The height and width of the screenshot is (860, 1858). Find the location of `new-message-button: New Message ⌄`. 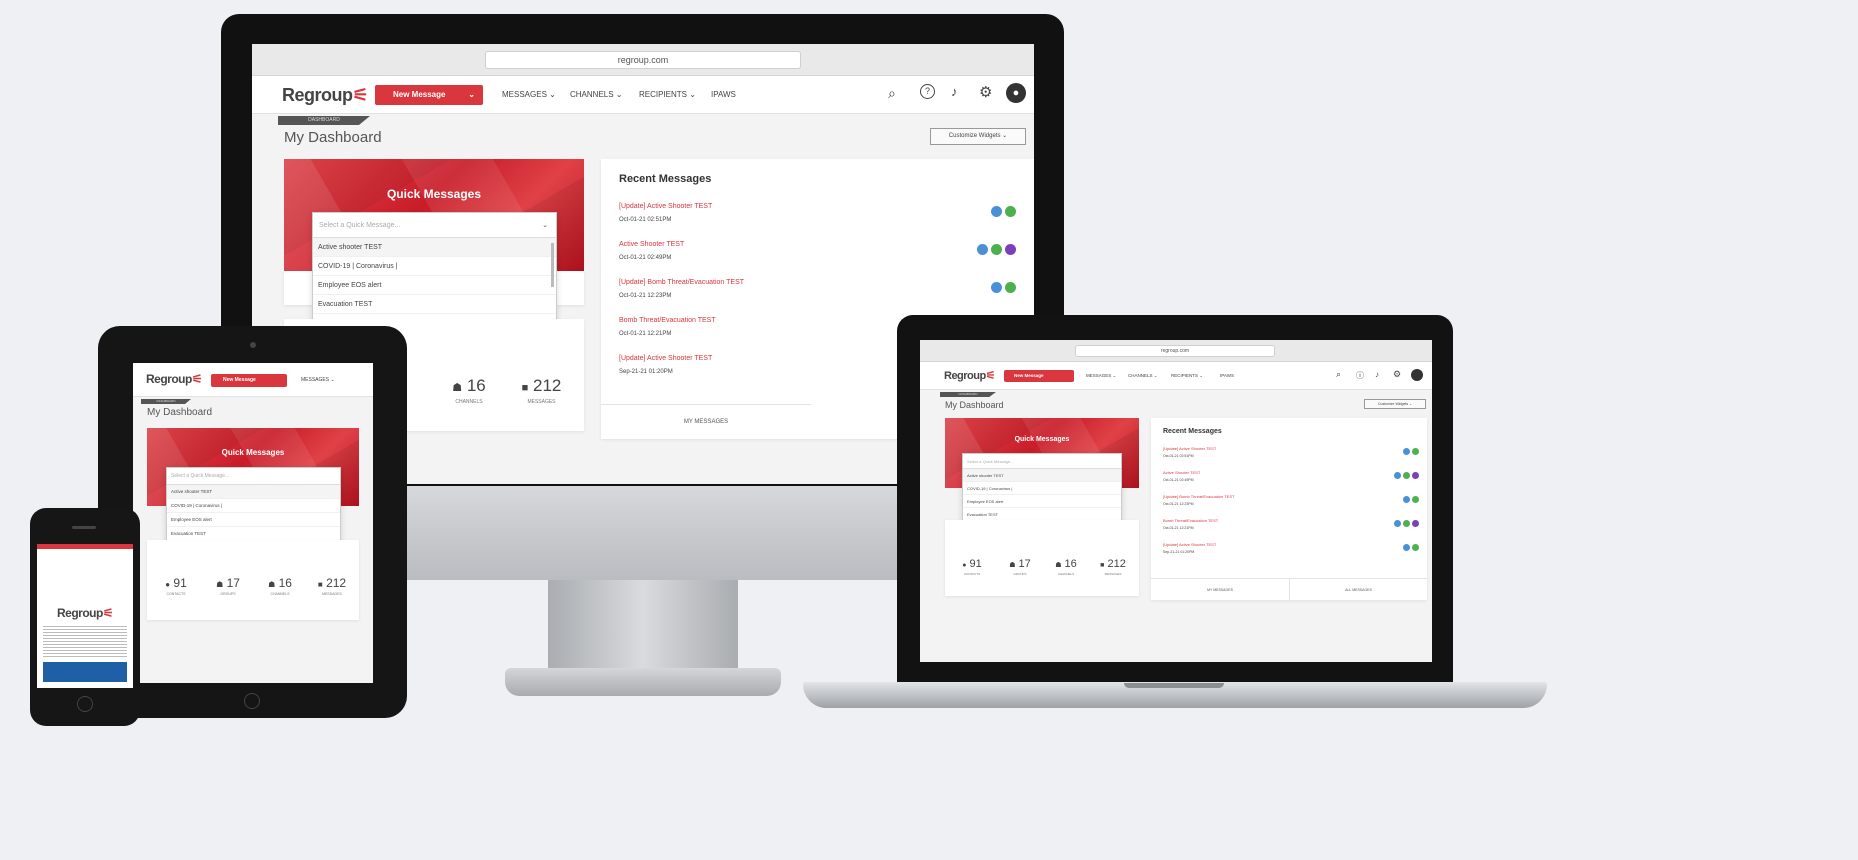

new-message-button: New Message ⌄ is located at coordinates (429, 95).